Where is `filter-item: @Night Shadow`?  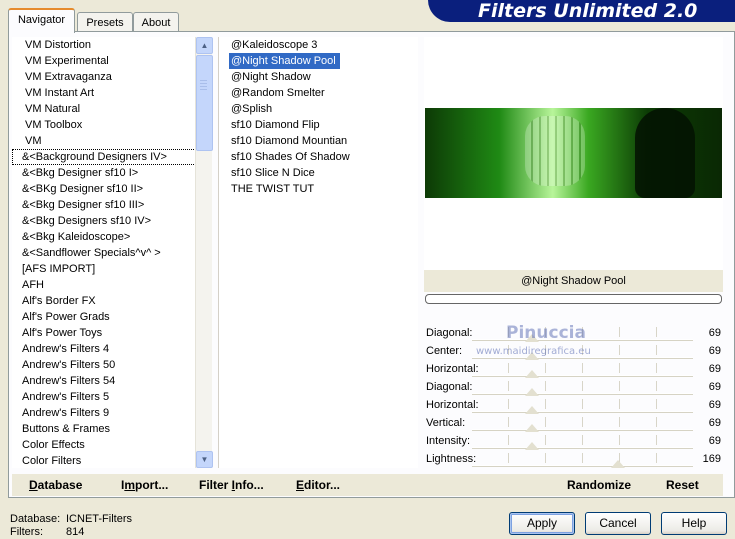 filter-item: @Night Shadow is located at coordinates (318, 77).